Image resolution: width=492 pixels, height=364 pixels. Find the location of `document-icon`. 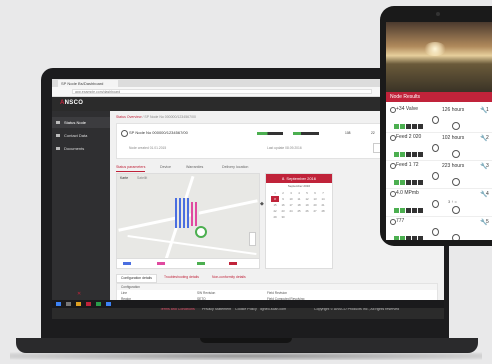

document-icon is located at coordinates (58, 148).